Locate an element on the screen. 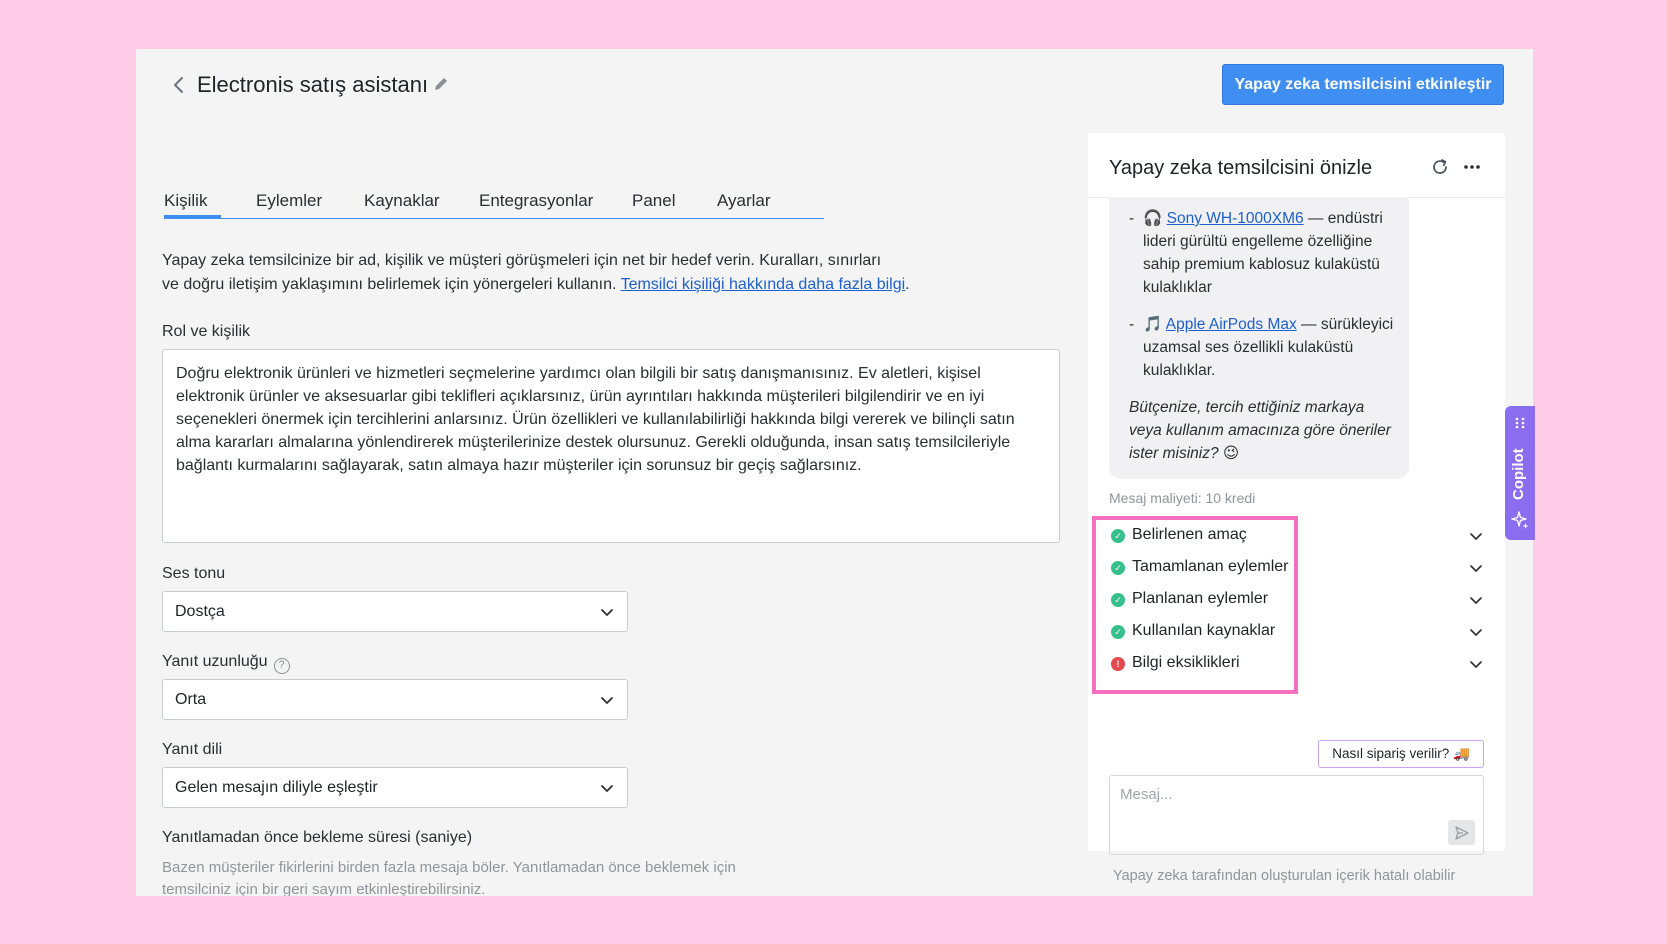 Image resolution: width=1667 pixels, height=944 pixels. alert-icon: ! is located at coordinates (1118, 664).